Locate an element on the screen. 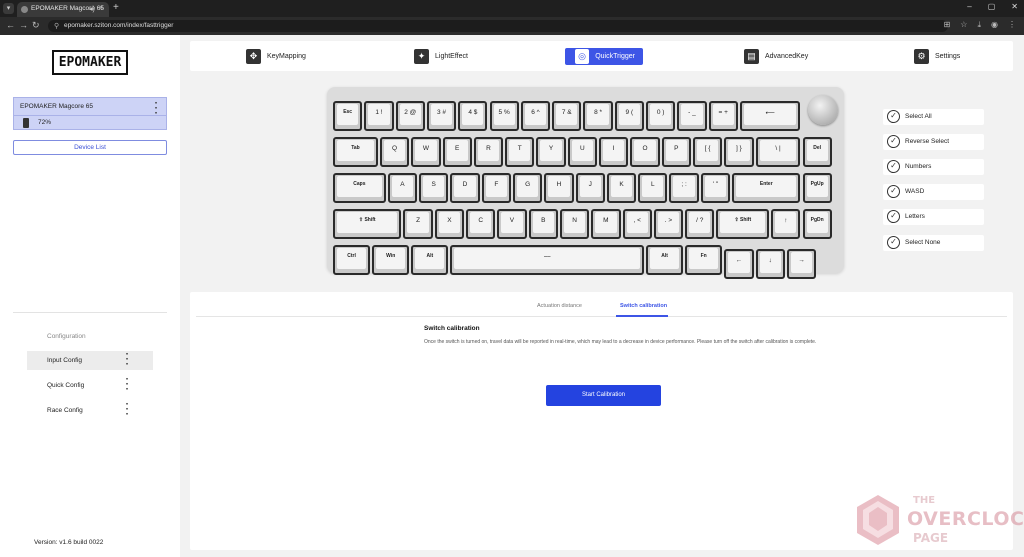 The image size is (1024, 557). maximize-button: ▢ is located at coordinates (992, 6).